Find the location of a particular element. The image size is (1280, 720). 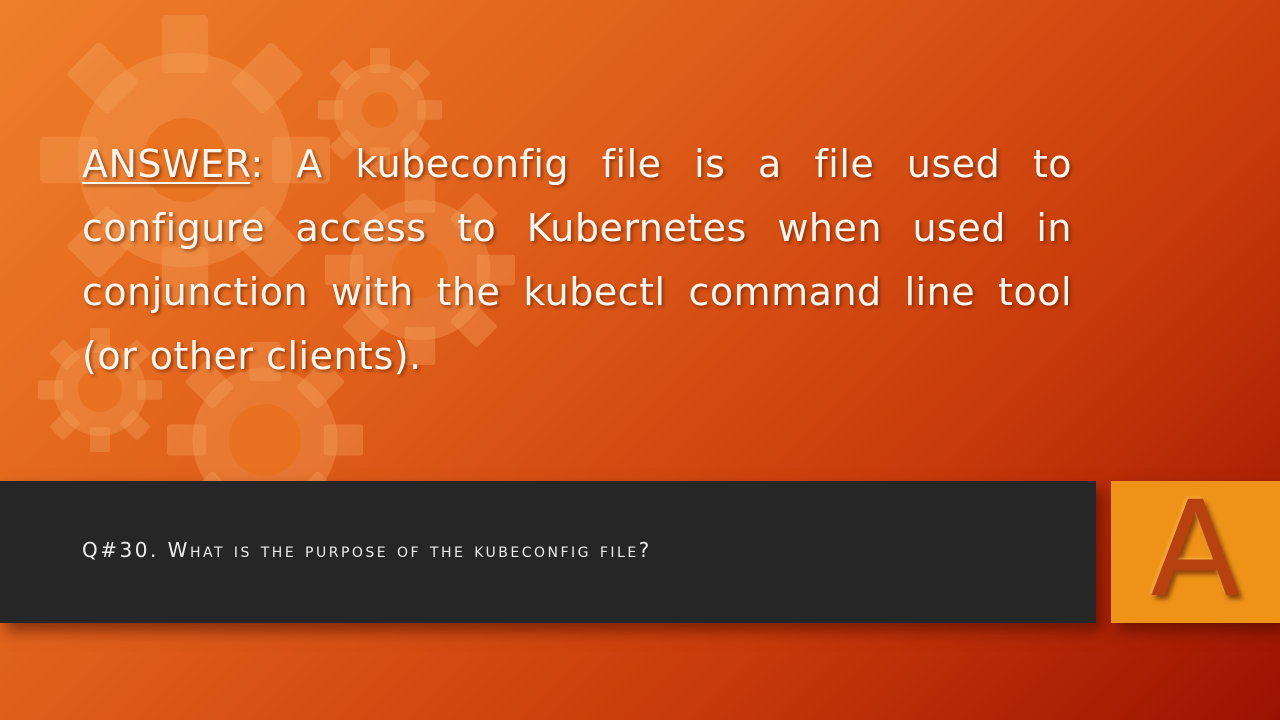

answer-badge: A is located at coordinates (1195, 552).